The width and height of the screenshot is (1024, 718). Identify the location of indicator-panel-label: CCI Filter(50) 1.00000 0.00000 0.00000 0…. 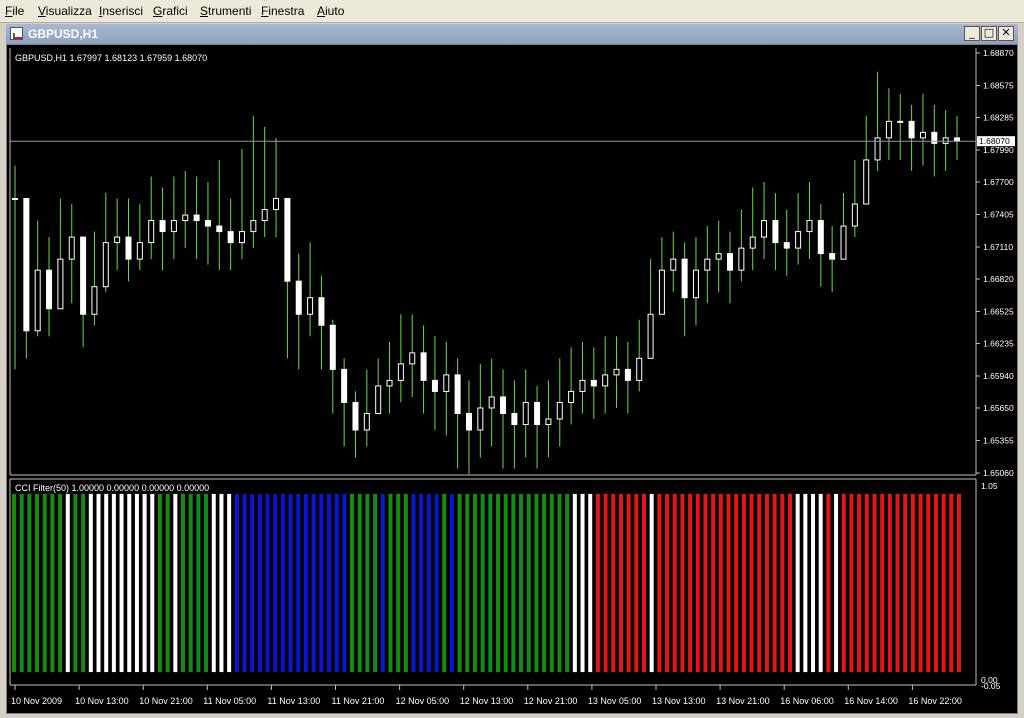
(112, 488).